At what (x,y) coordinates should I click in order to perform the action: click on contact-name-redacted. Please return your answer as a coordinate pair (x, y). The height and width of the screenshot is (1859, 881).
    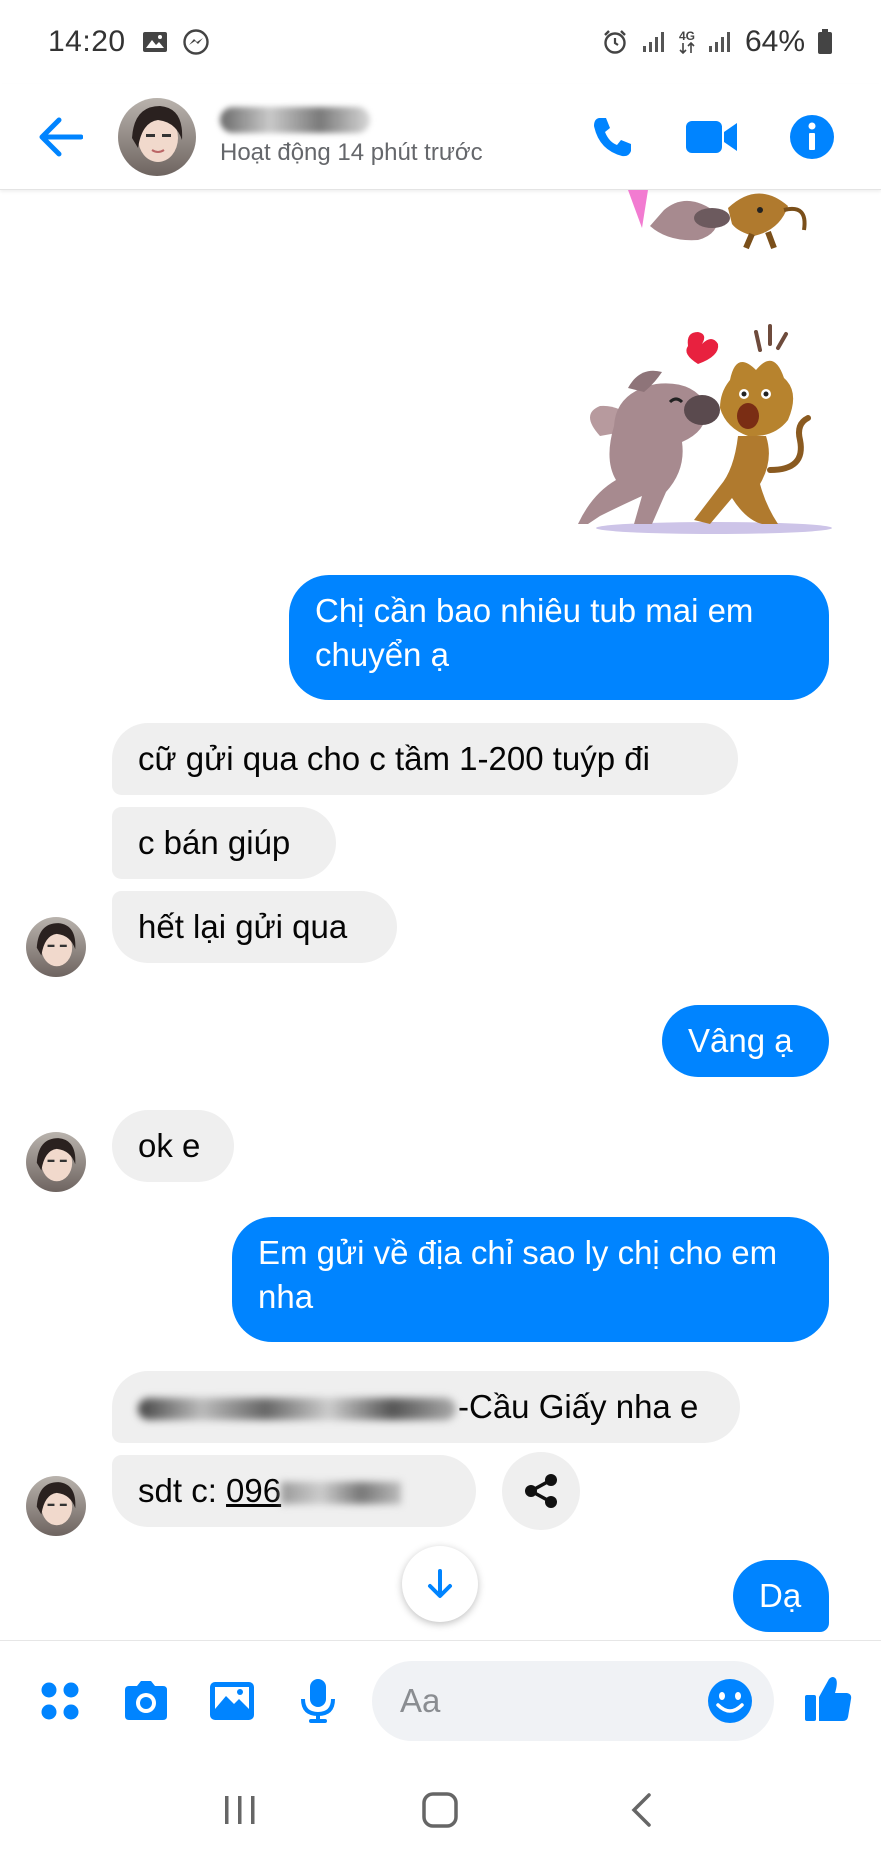
    Looking at the image, I should click on (295, 119).